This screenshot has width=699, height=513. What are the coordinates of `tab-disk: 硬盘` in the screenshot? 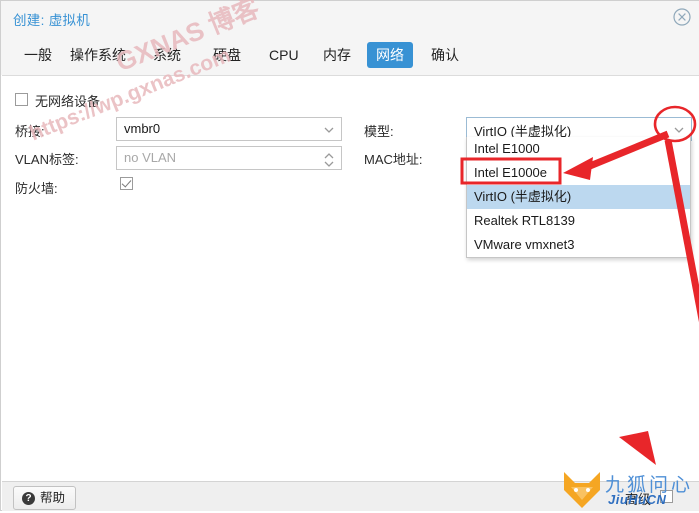 It's located at (227, 55).